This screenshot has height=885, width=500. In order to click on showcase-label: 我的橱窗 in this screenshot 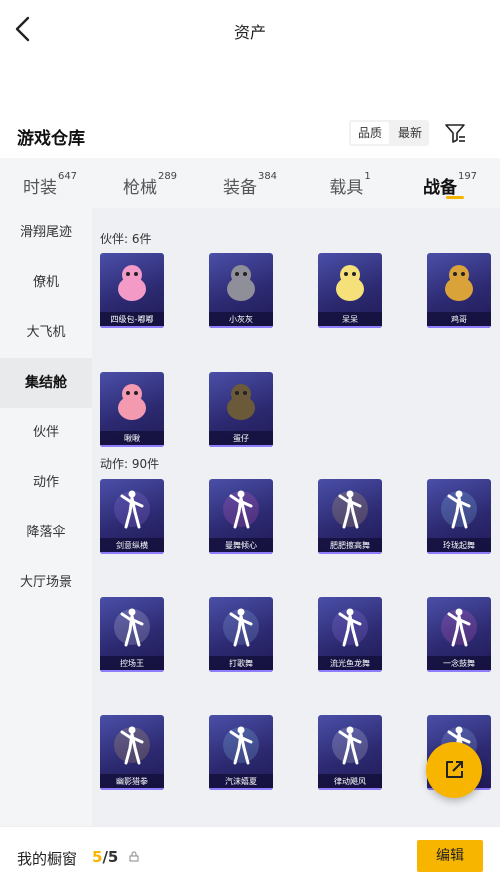, I will do `click(47, 859)`.